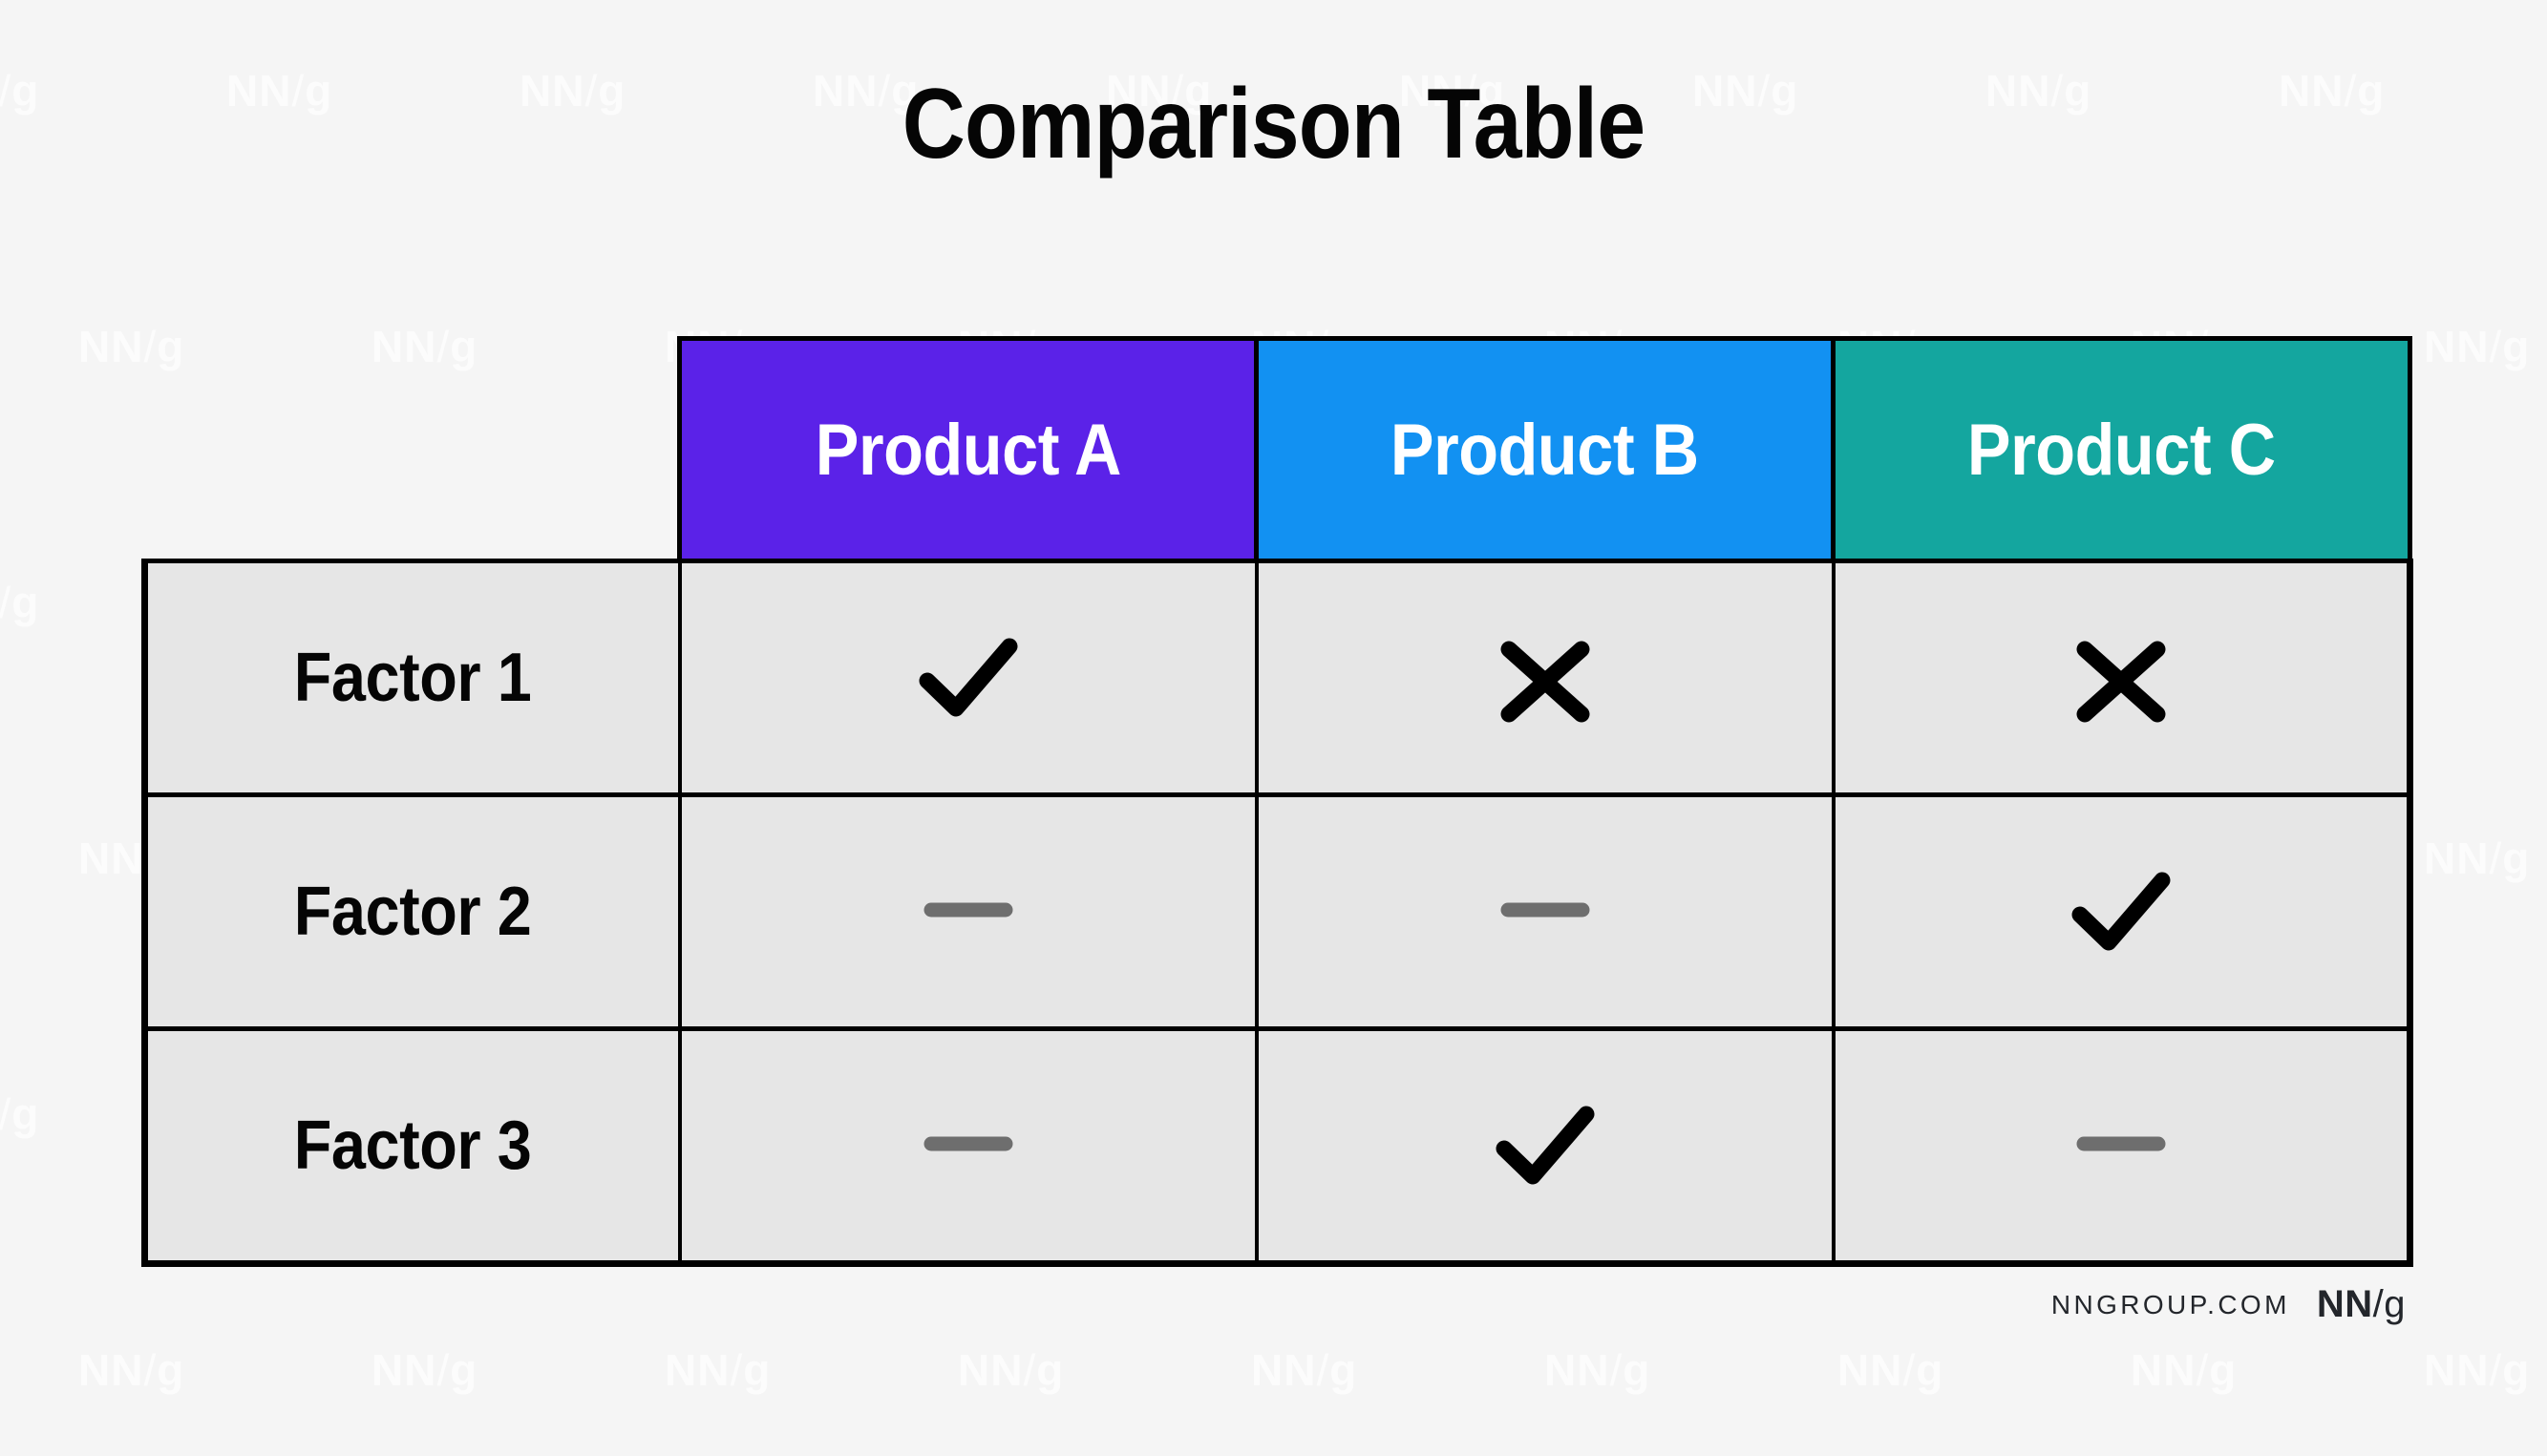  I want to click on header-corner-cell, so click(412, 450).